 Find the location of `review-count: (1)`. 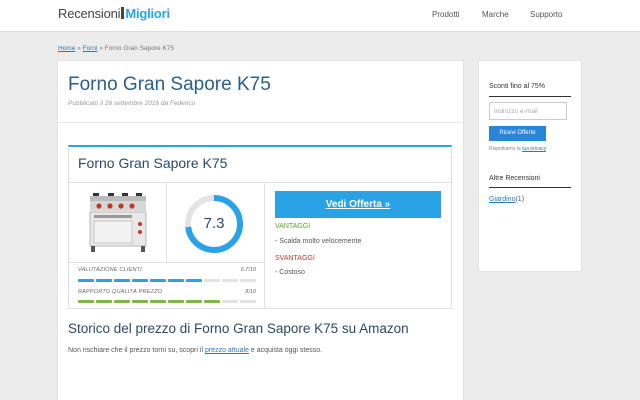

review-count: (1) is located at coordinates (520, 199).